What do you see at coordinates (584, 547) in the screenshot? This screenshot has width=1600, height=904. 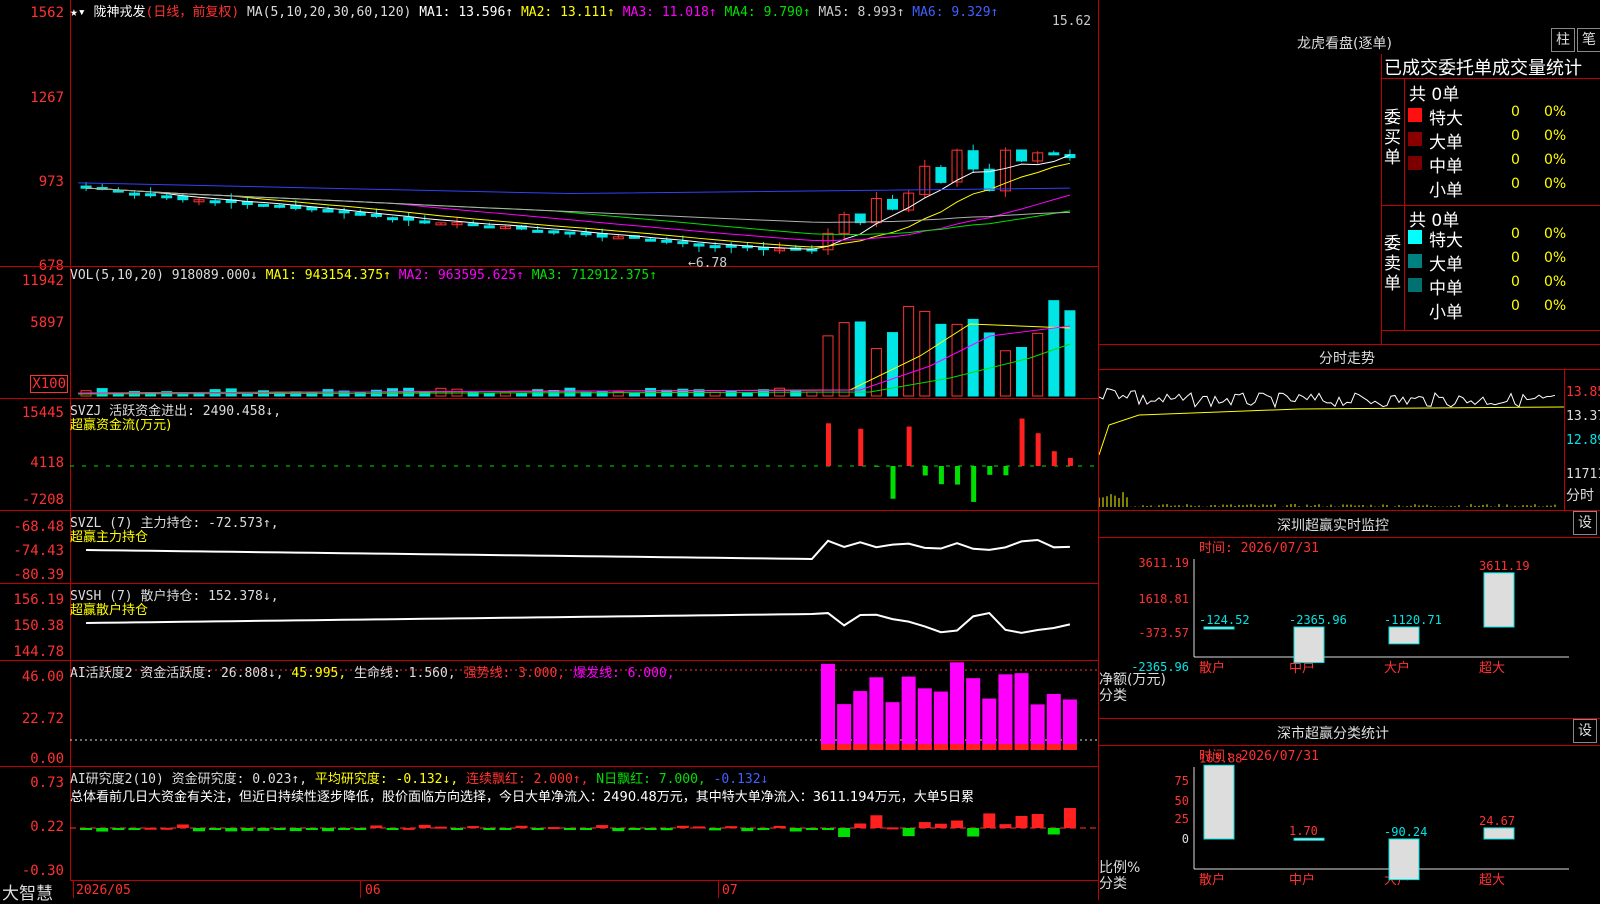 I see `svzl-pane: SVZL (7) 主力持仓: -72.573↑, 超赢主力持仓` at bounding box center [584, 547].